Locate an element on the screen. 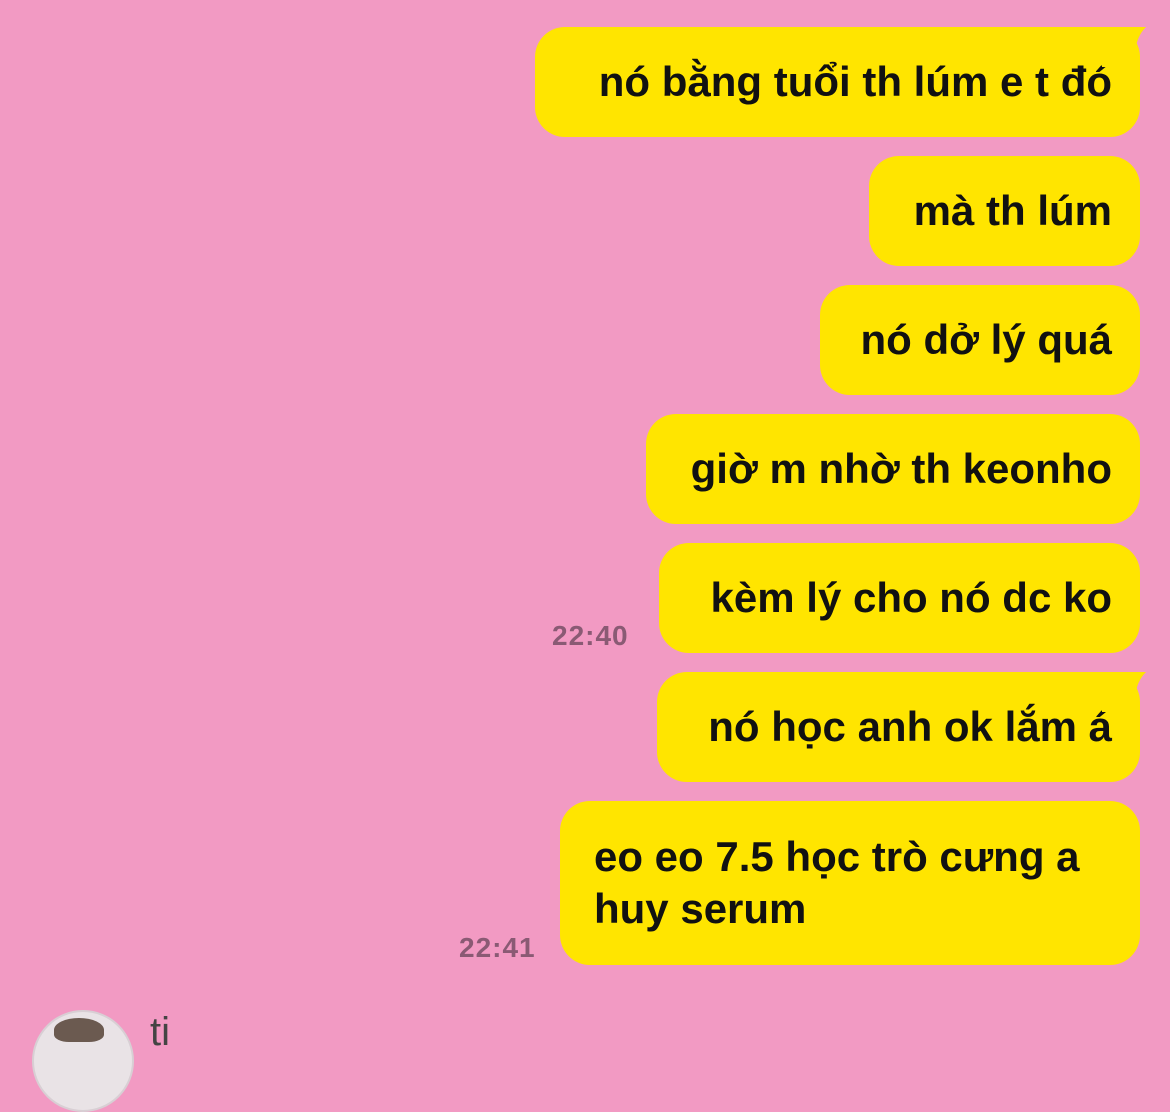 The height and width of the screenshot is (1112, 1170). message-bubble: mà th lúm is located at coordinates (1004, 211).